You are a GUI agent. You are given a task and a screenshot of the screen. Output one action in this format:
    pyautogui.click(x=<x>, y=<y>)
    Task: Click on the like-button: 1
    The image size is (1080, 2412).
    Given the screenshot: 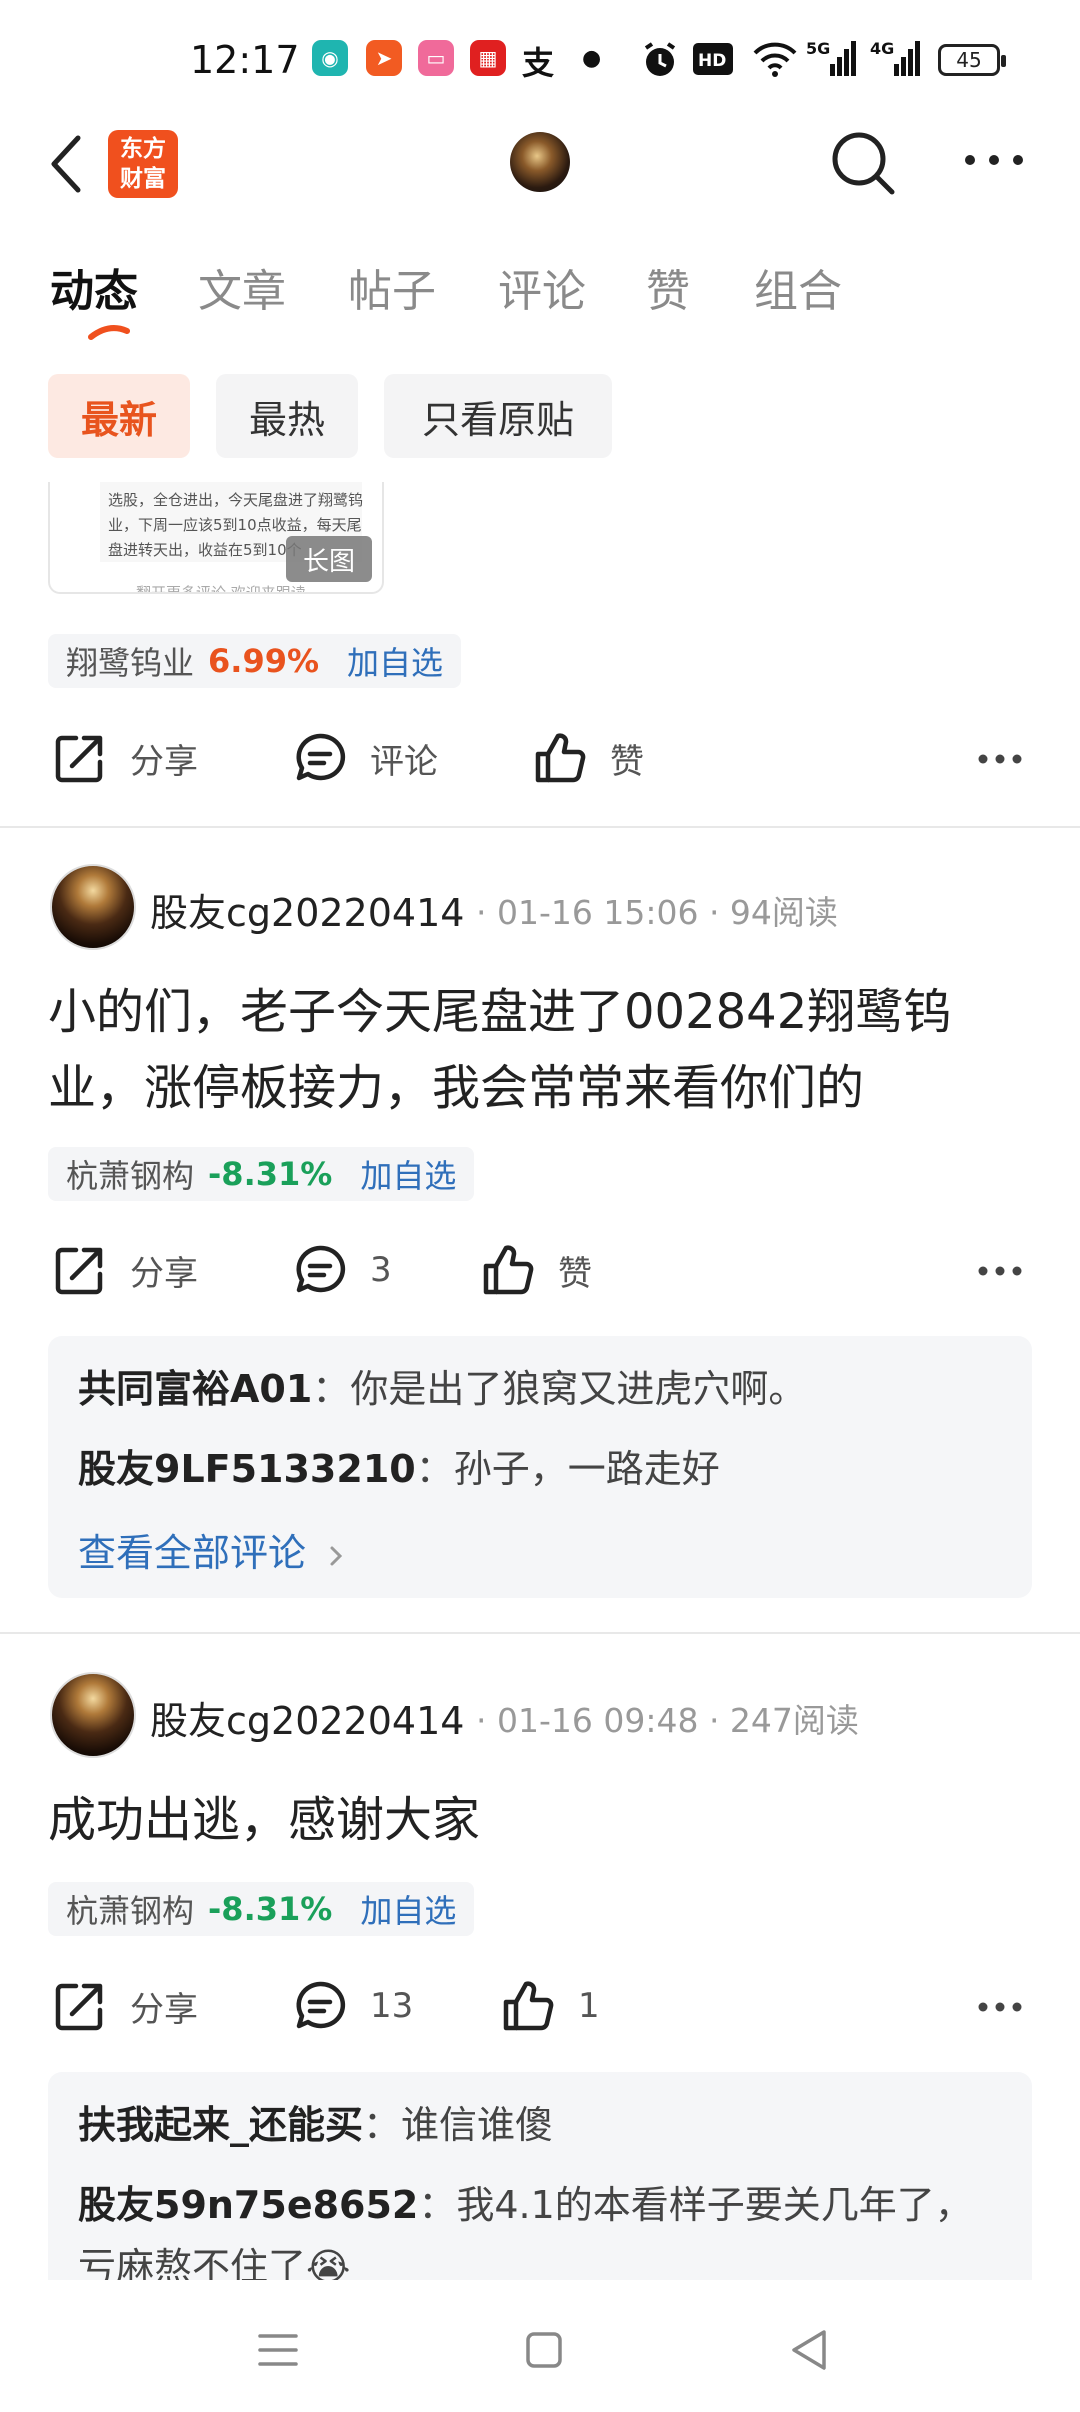 What is the action you would take?
    pyautogui.click(x=550, y=2006)
    